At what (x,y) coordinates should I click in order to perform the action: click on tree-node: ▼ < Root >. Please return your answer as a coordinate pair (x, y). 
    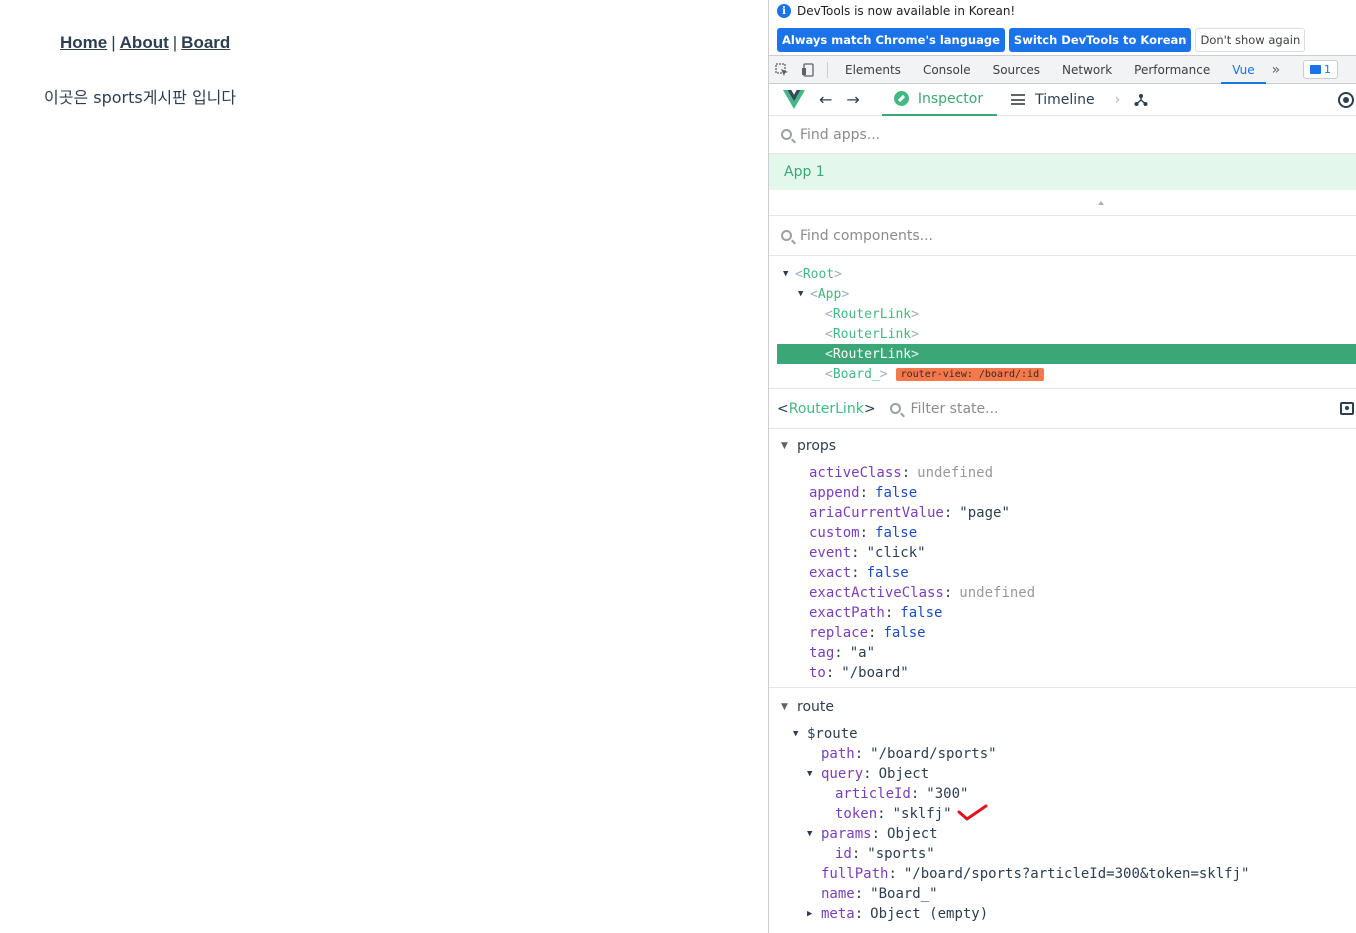
    Looking at the image, I should click on (1062, 274).